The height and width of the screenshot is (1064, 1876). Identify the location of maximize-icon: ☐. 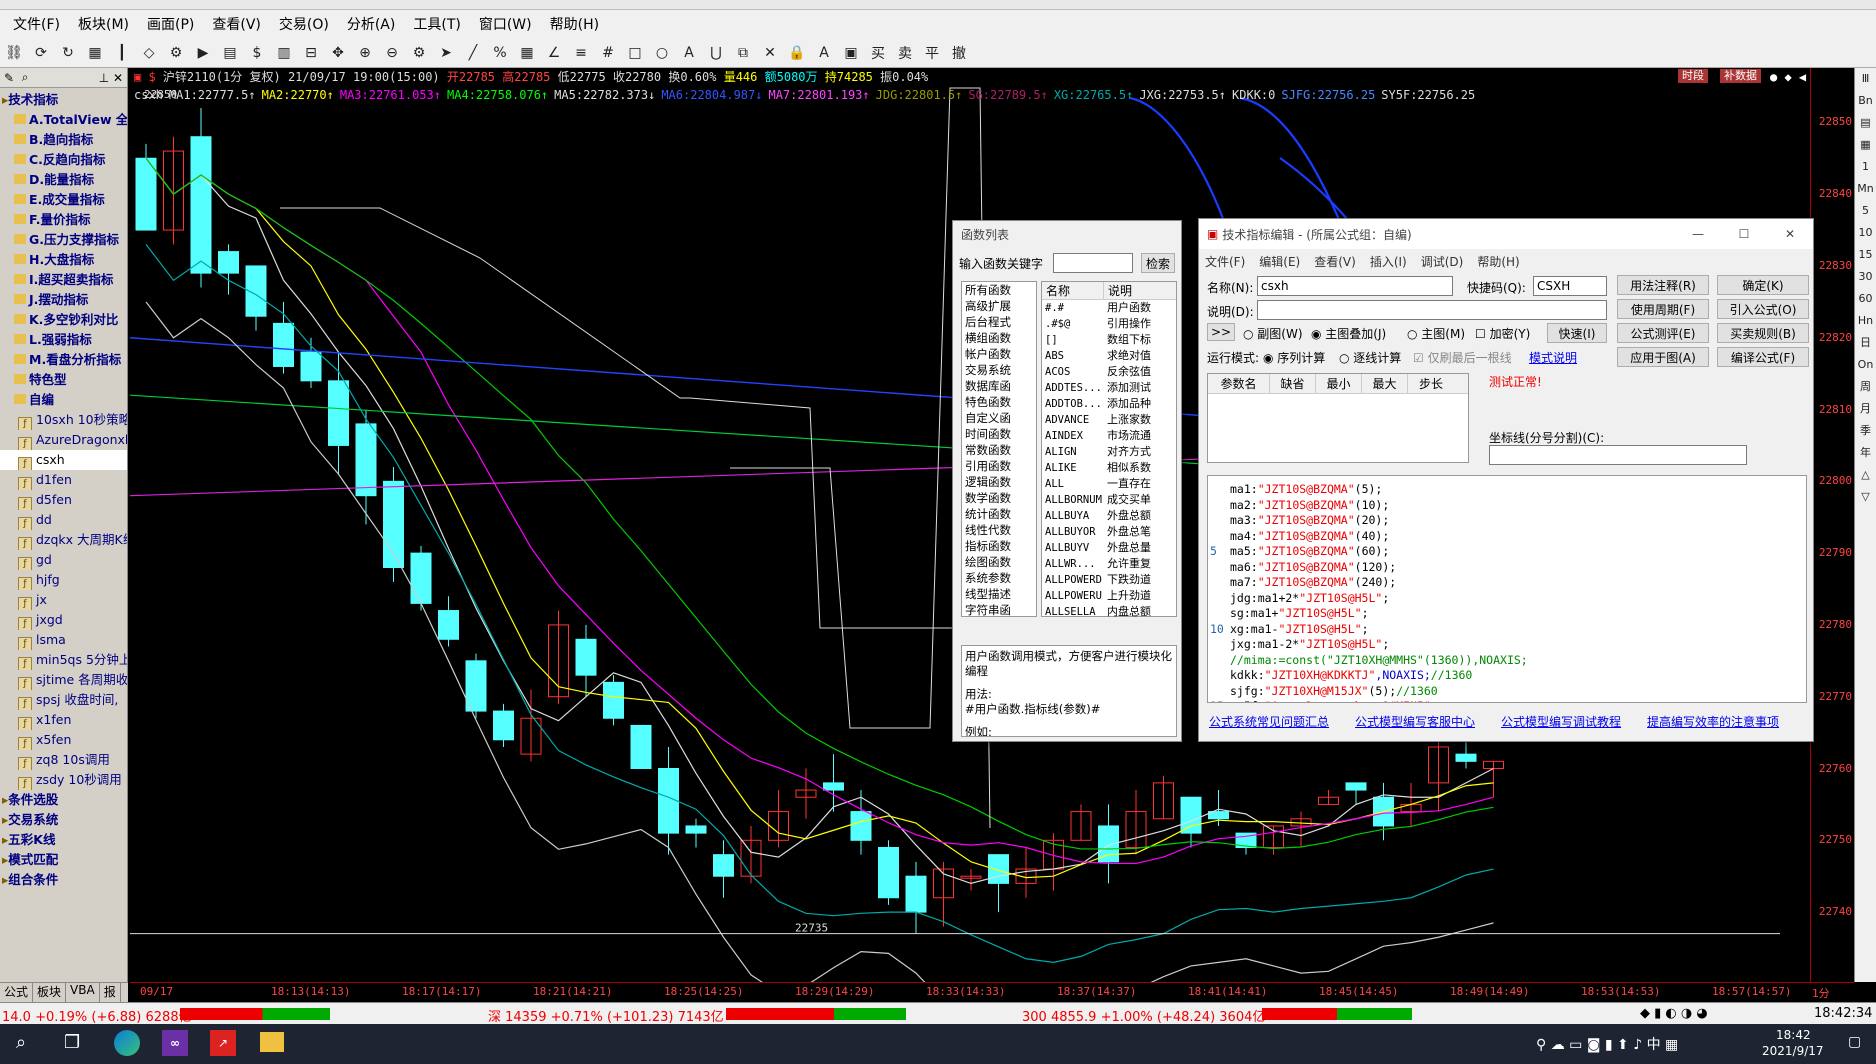
(1744, 234).